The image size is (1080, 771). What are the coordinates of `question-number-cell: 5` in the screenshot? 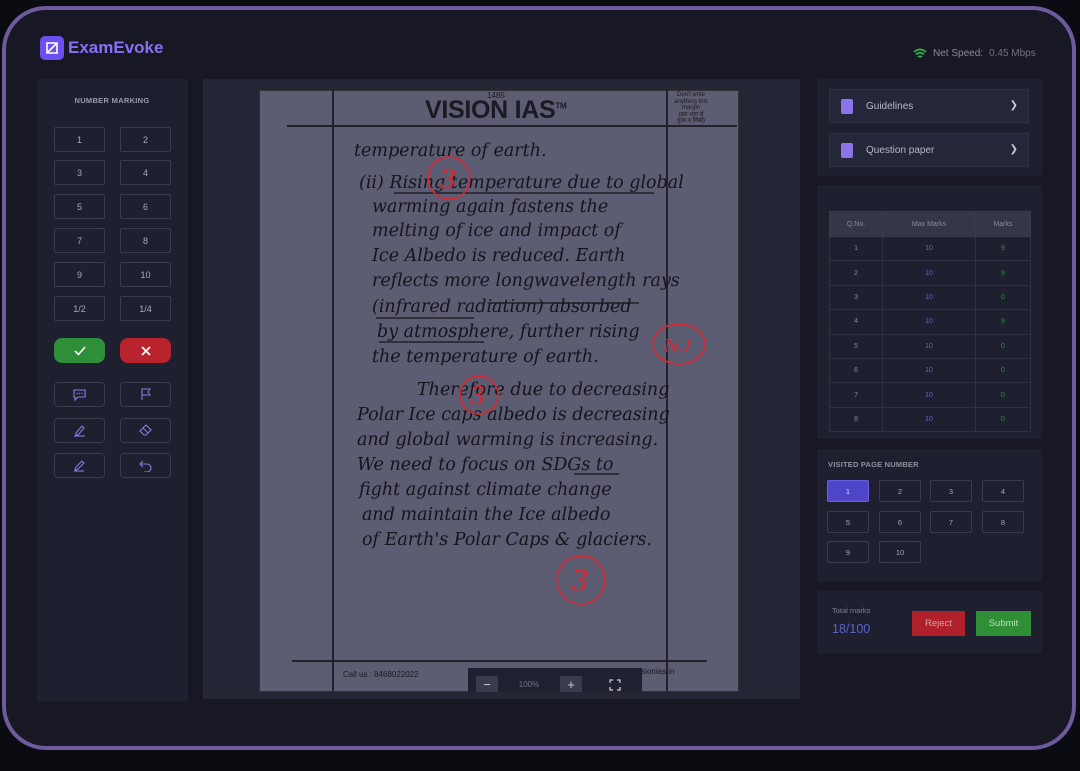 It's located at (856, 346).